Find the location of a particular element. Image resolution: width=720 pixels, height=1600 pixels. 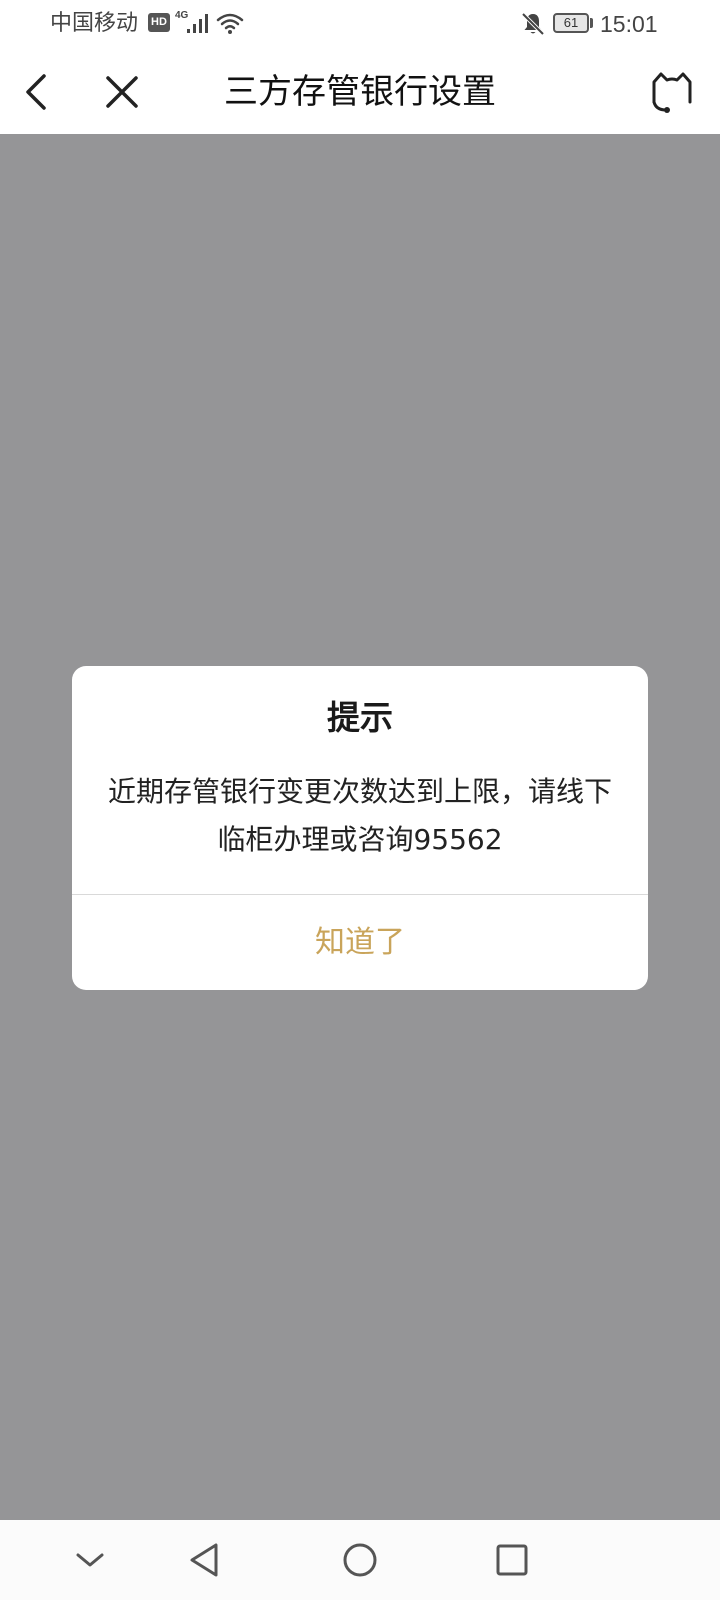

chevron-down-icon is located at coordinates (90, 1560).